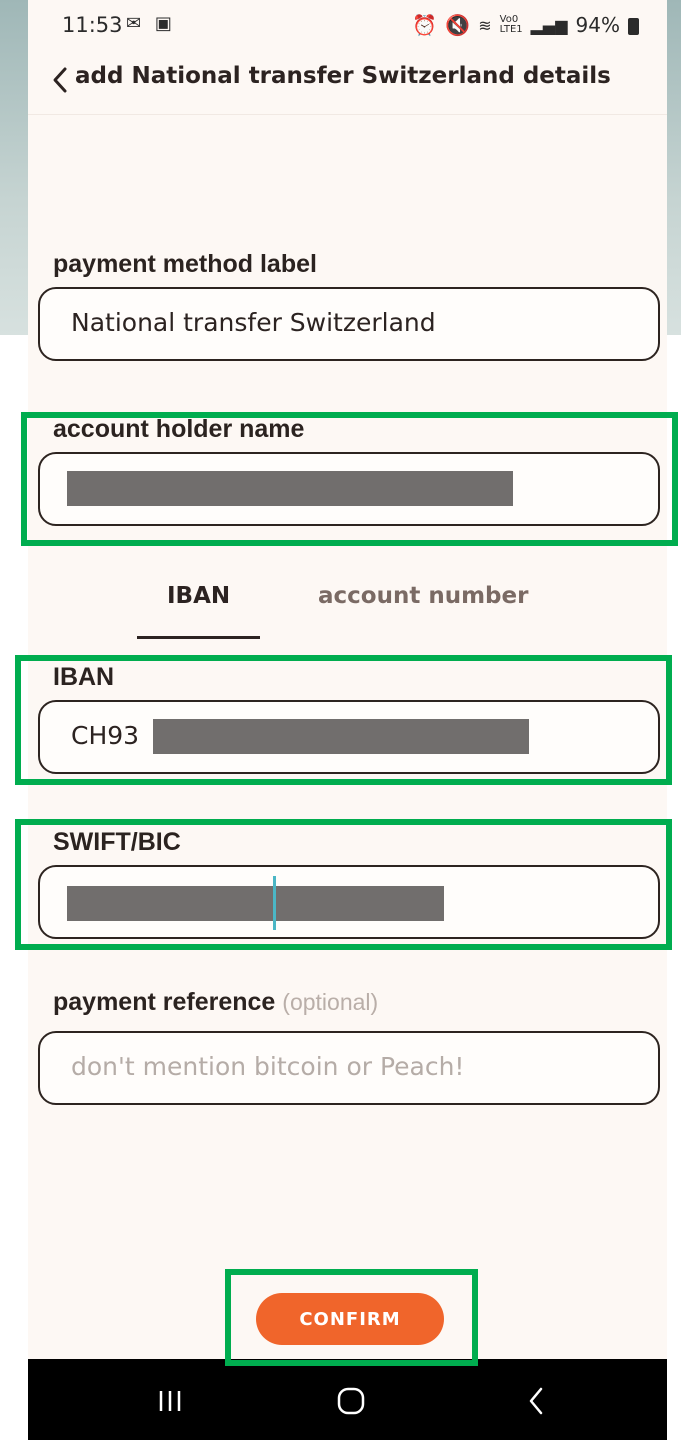  What do you see at coordinates (60, 80) in the screenshot?
I see `back-icon` at bounding box center [60, 80].